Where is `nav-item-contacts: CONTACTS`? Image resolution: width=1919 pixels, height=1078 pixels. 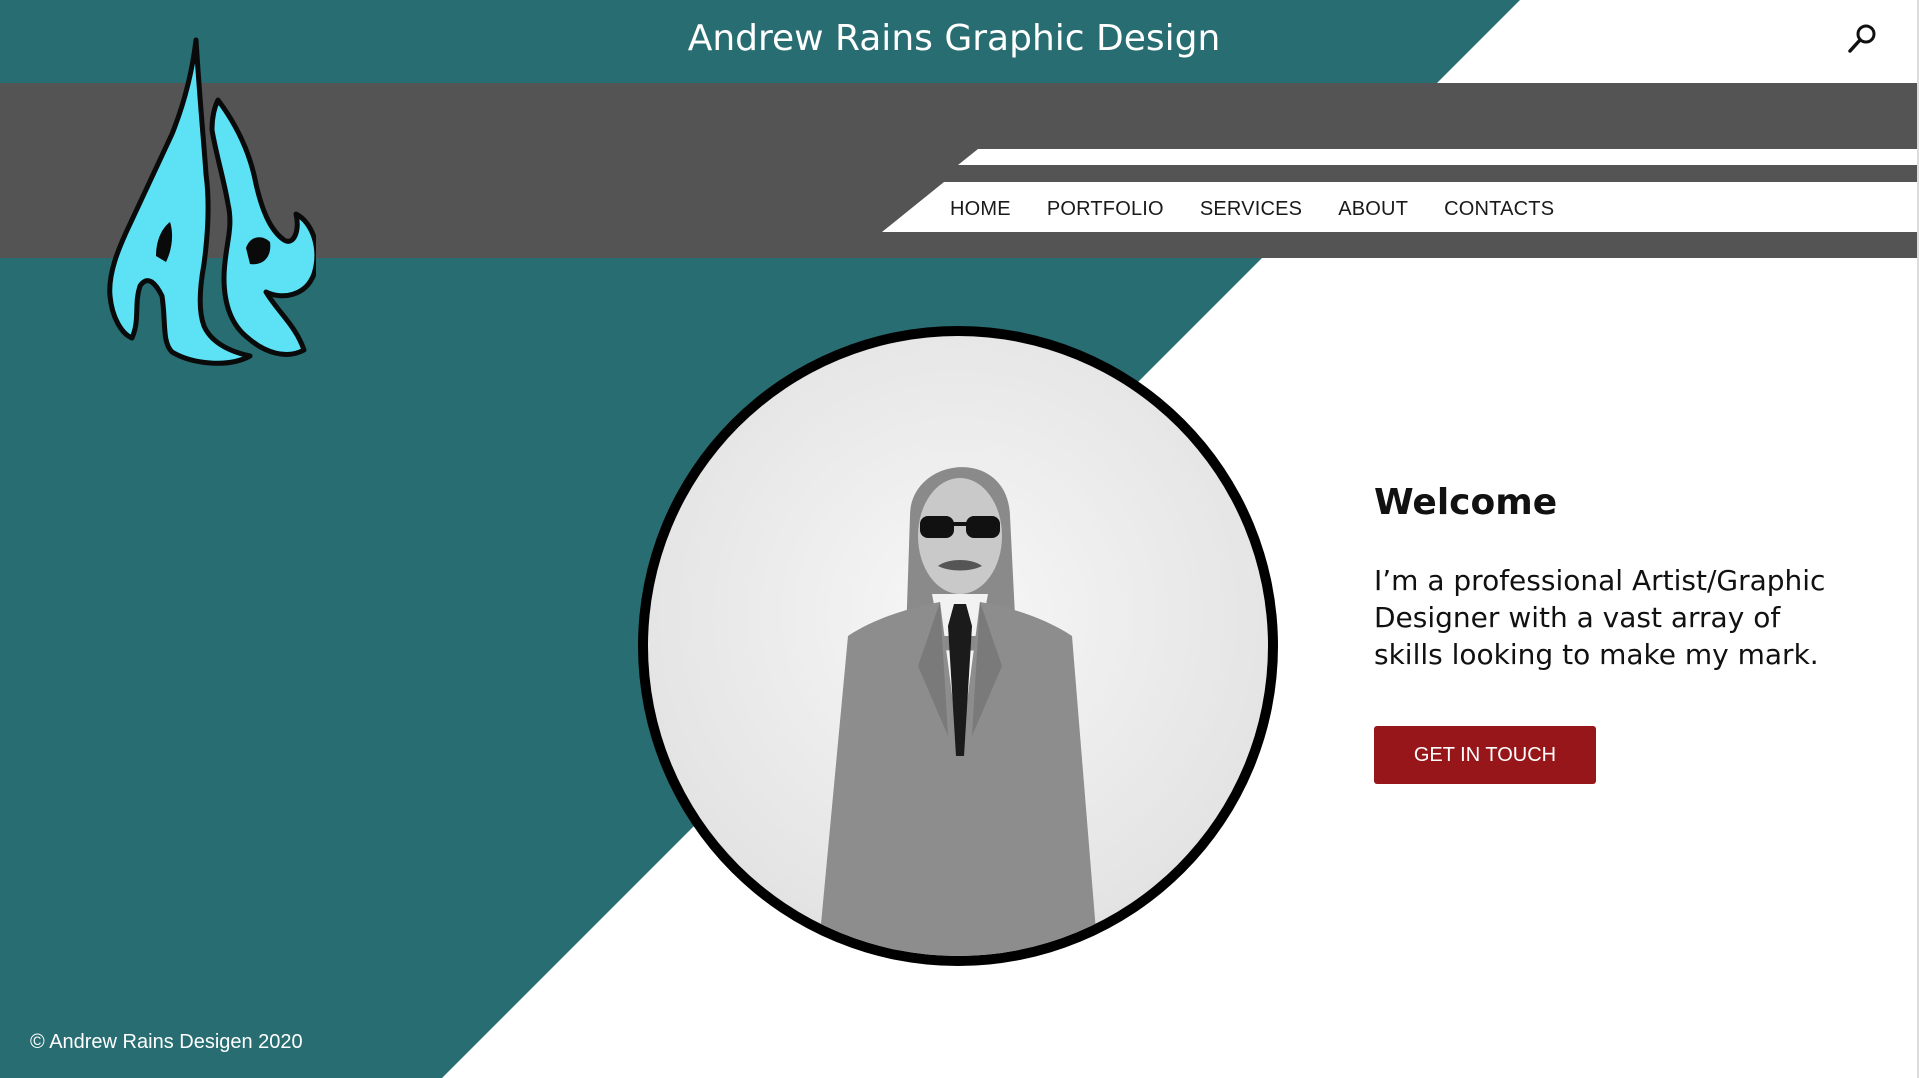 nav-item-contacts: CONTACTS is located at coordinates (1499, 209).